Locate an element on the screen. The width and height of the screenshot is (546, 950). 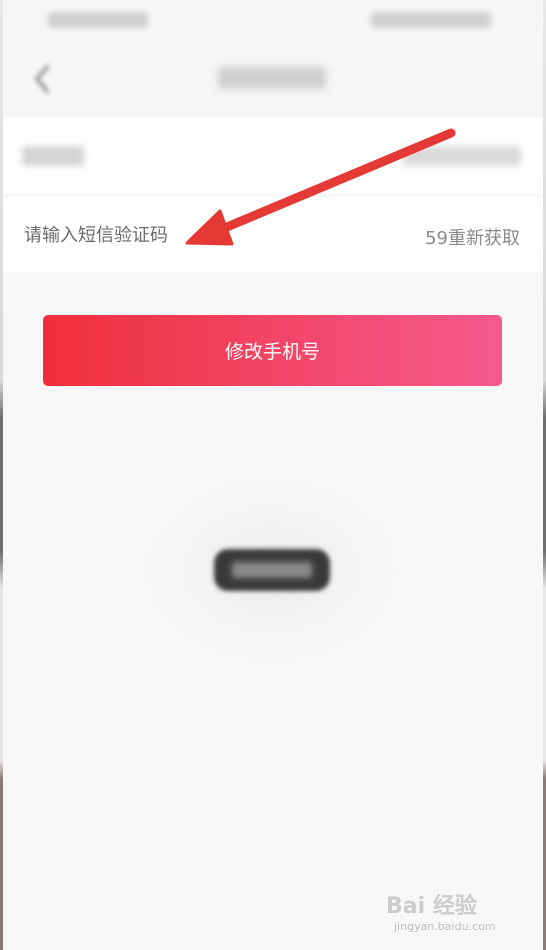
page-title is located at coordinates (272, 78).